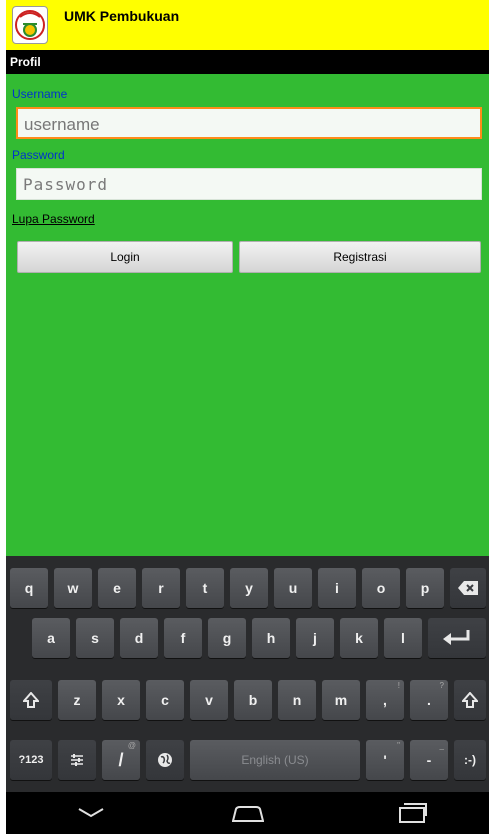 This screenshot has height=834, width=489. What do you see at coordinates (271, 638) in the screenshot?
I see `key-h: h` at bounding box center [271, 638].